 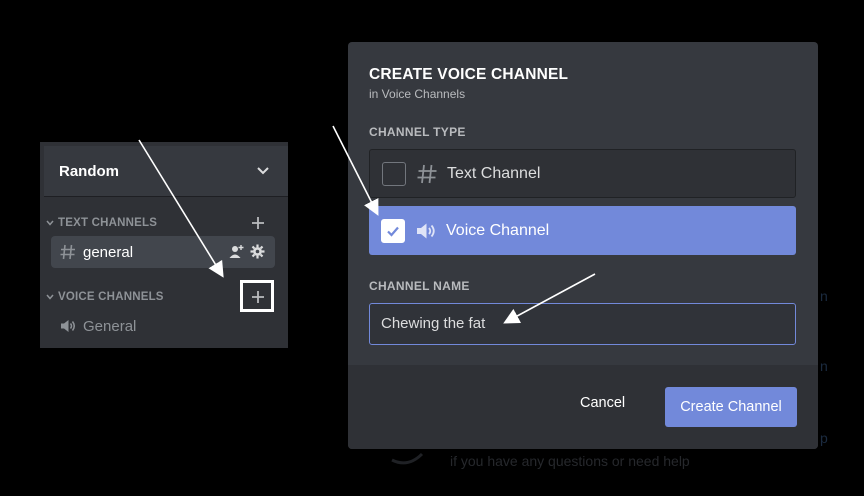 I want to click on channel-type-voice-option: Voice Channel, so click(x=582, y=230).